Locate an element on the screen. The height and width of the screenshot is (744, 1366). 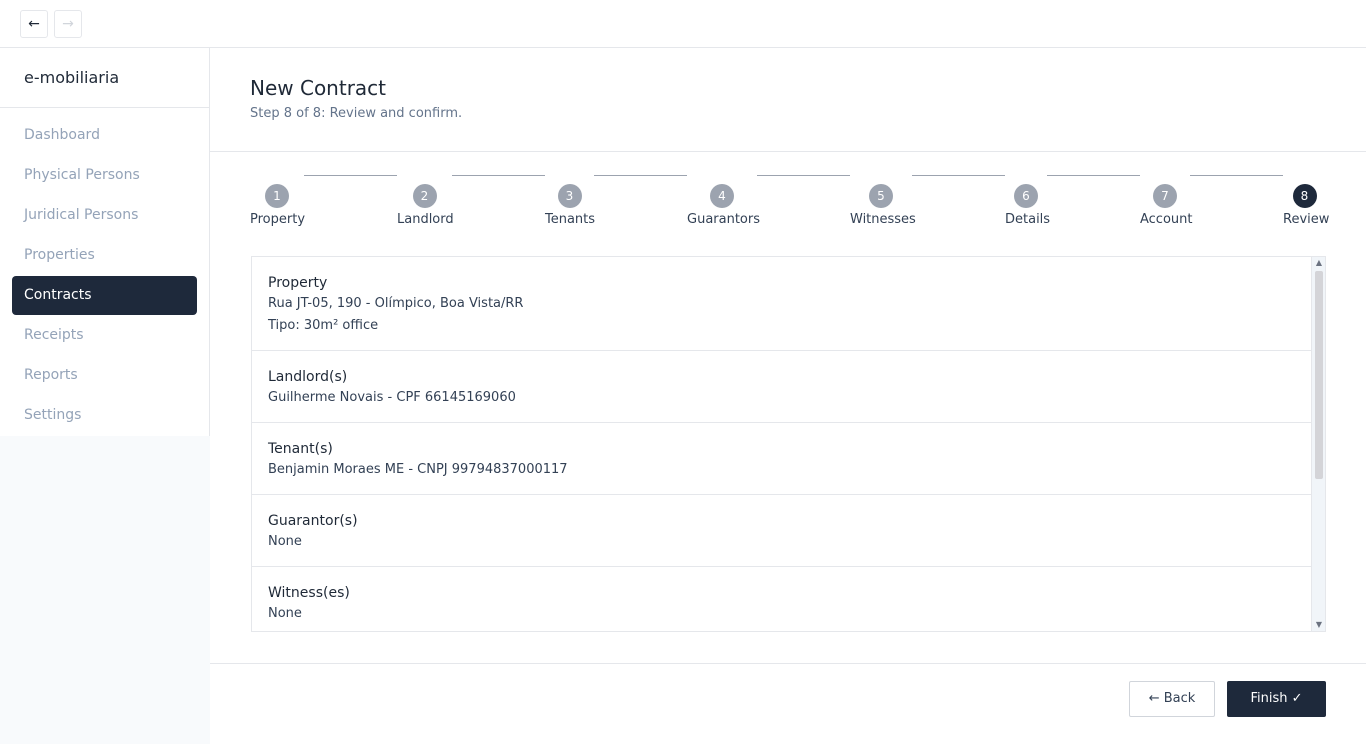
sidebar-item-receipts: Receipts is located at coordinates (104, 335).